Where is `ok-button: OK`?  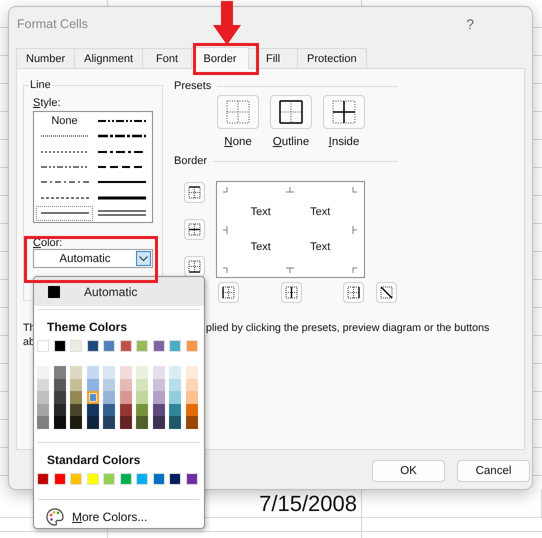
ok-button: OK is located at coordinates (408, 471).